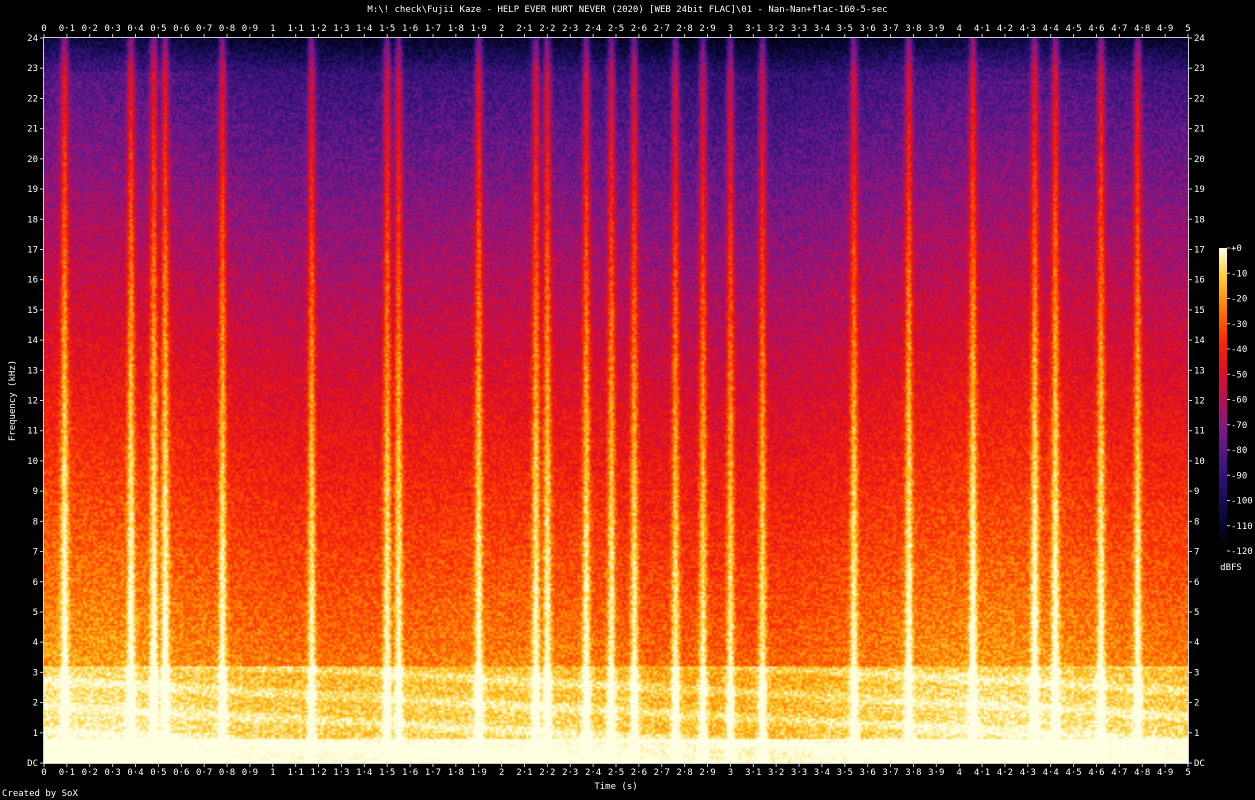 Image resolution: width=1255 pixels, height=800 pixels. I want to click on x-tick-label-top: 1·1, so click(296, 29).